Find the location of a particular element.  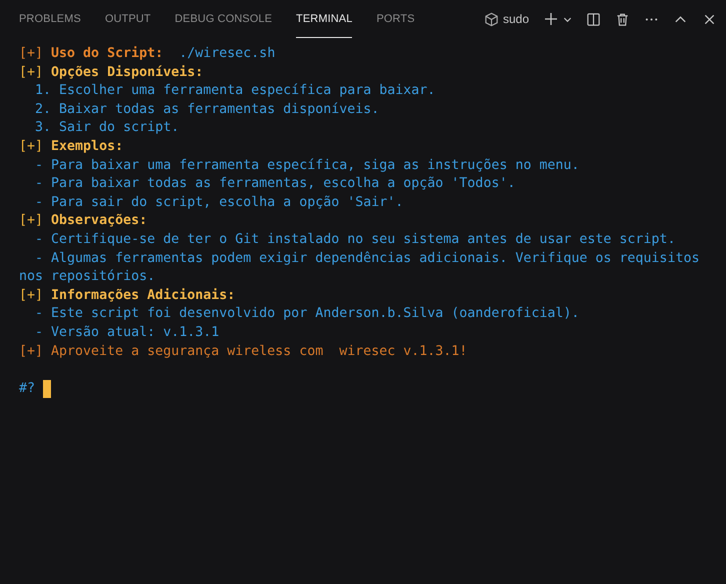

terminal-text: - Para sair do script, escolha a opção 'Sair'. is located at coordinates (219, 203).